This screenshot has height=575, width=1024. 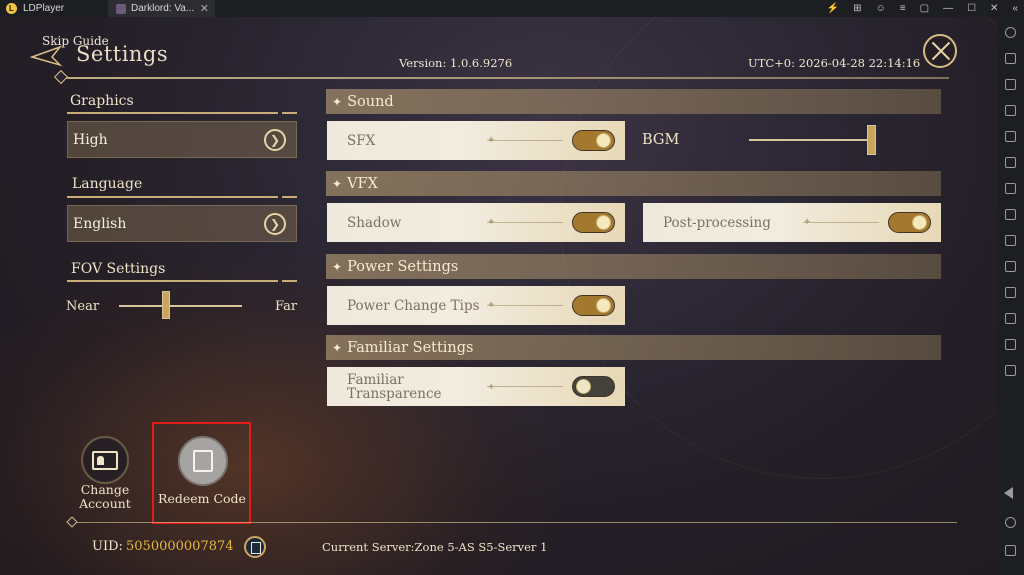 What do you see at coordinates (374, 222) in the screenshot?
I see `shadow-label: Shadow` at bounding box center [374, 222].